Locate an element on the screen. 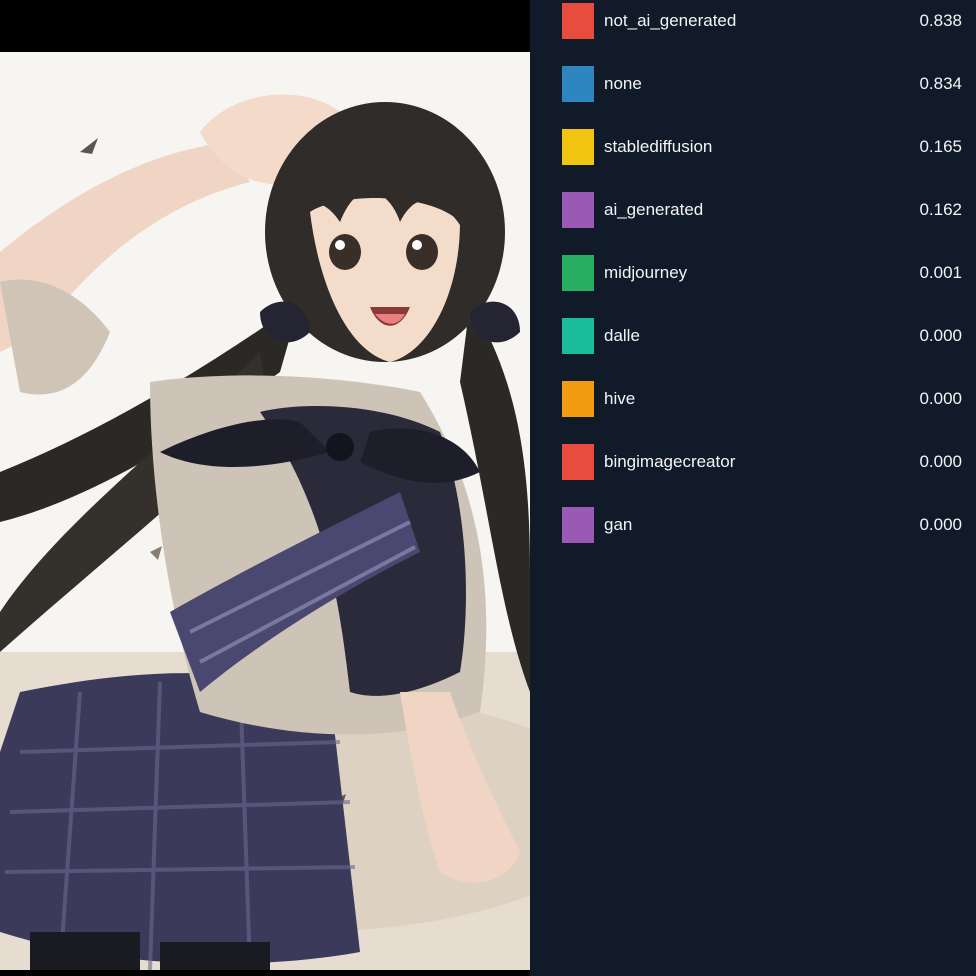  result-row: dalle 0.000 is located at coordinates (762, 334).